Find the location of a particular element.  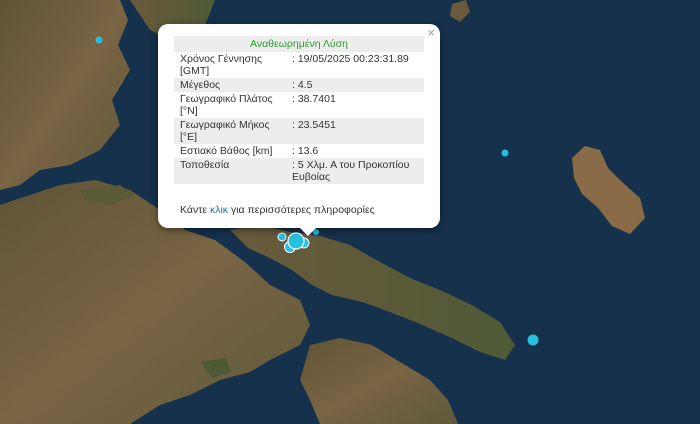

table-row: Εστιακό Βάθος [km] : 13.6 is located at coordinates (299, 151).